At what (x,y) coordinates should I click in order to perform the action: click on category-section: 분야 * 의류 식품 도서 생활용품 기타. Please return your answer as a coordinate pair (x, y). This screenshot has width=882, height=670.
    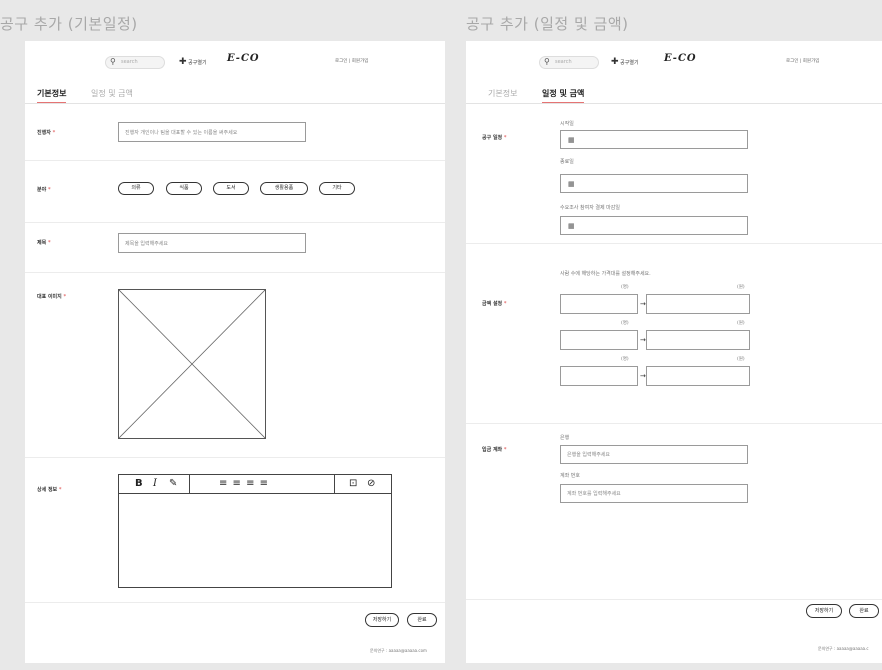
    Looking at the image, I should click on (235, 192).